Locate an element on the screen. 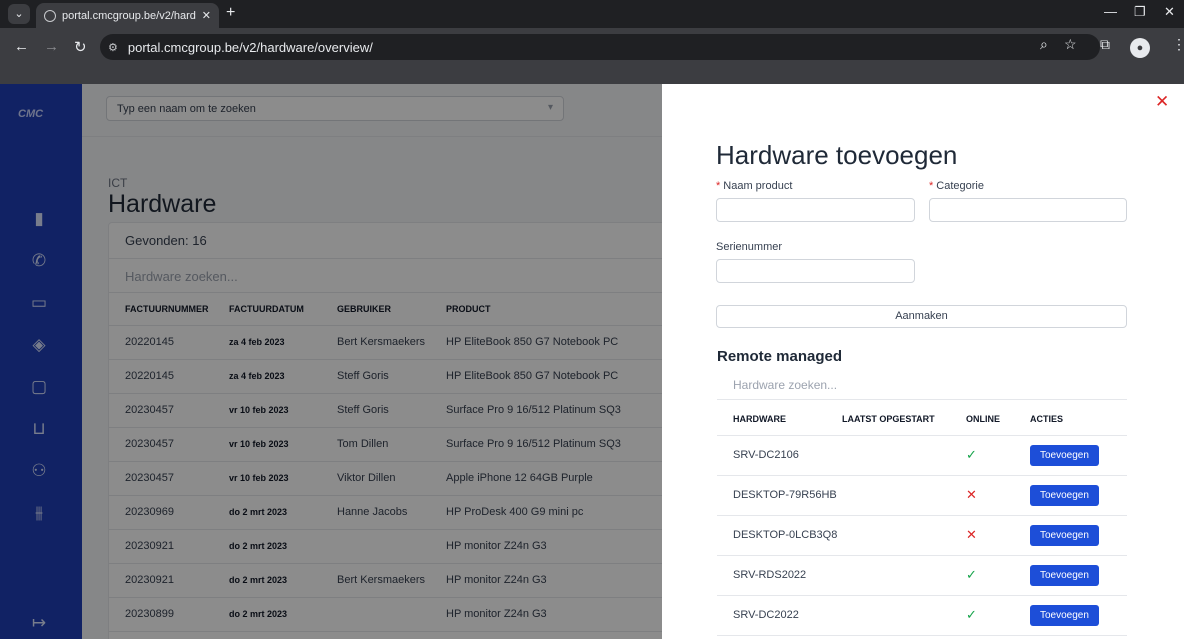 The height and width of the screenshot is (639, 1184). close-icon: ✕ is located at coordinates (1162, 102).